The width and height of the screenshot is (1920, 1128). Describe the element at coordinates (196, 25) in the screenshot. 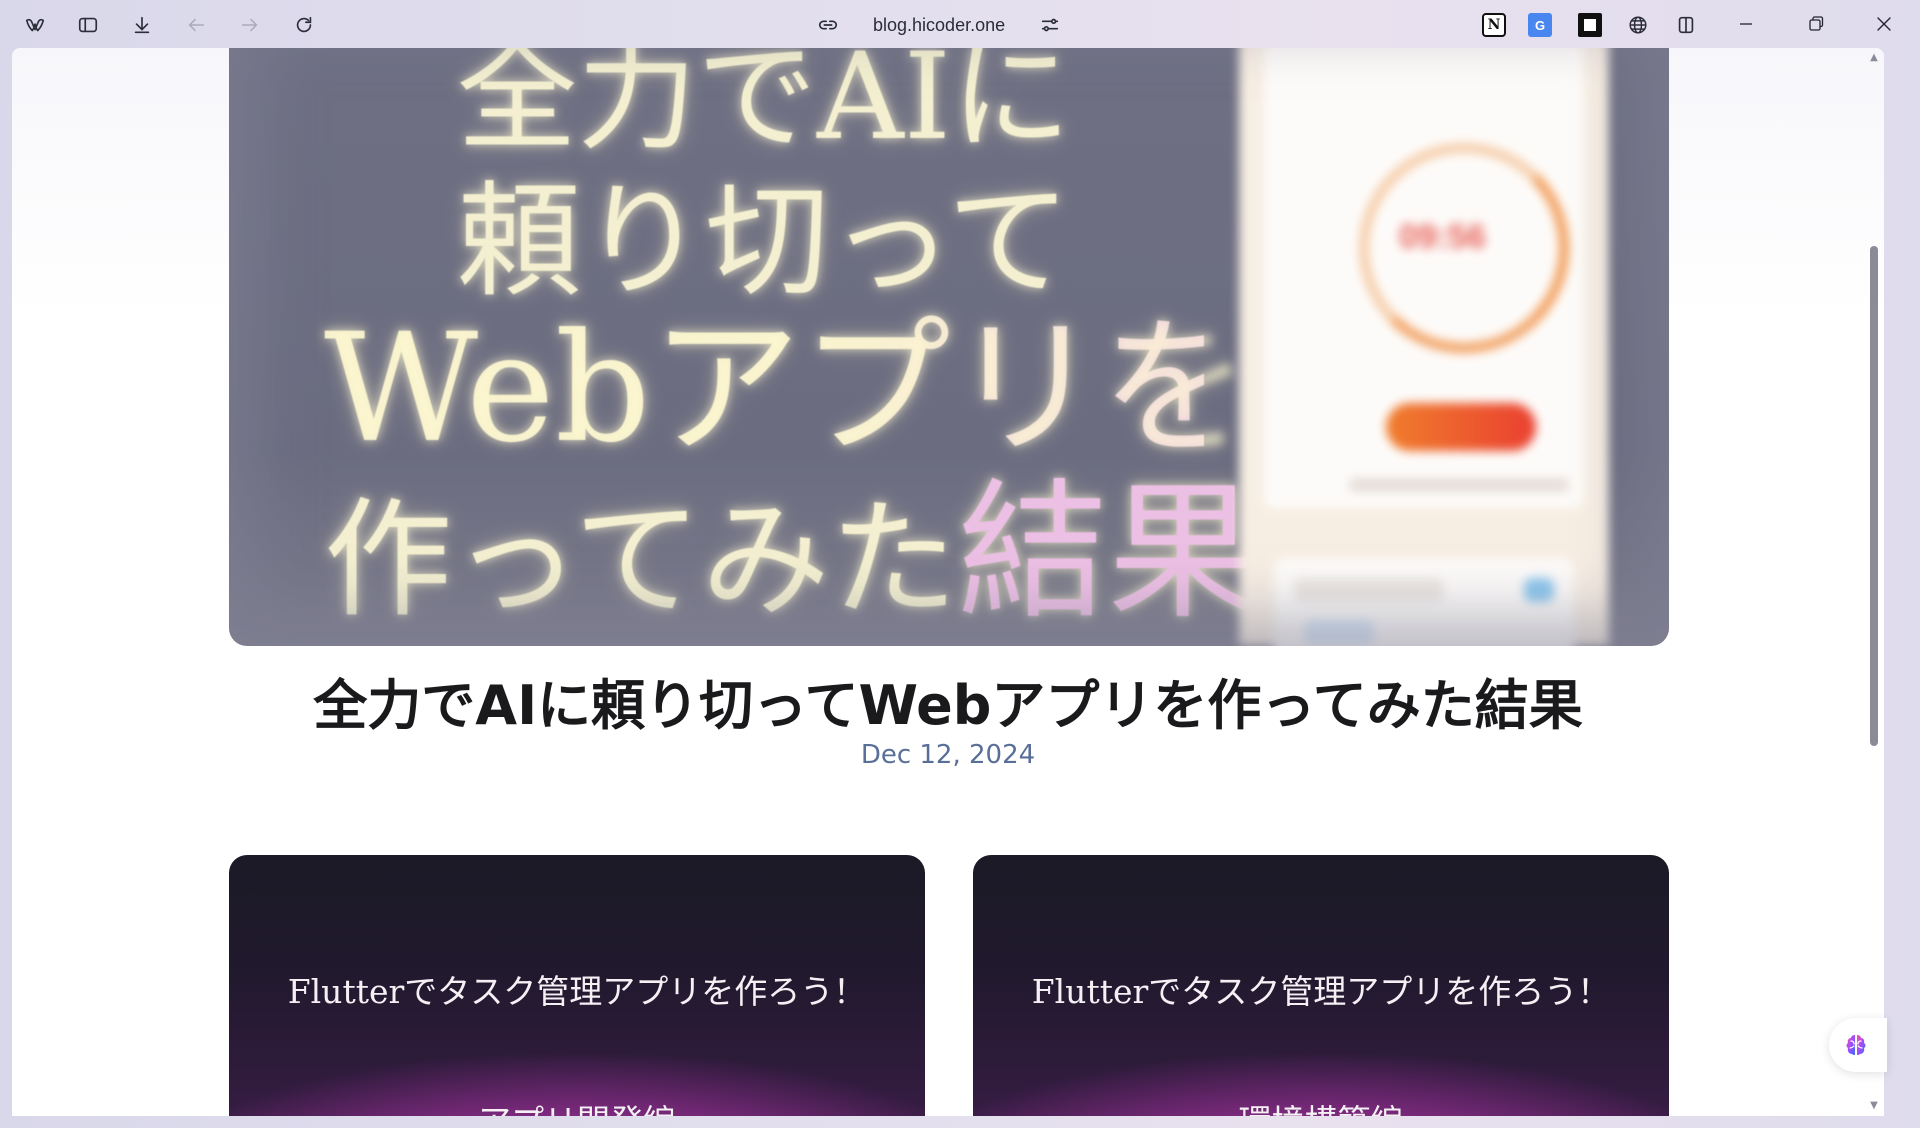

I see `back-arrow-icon` at that location.